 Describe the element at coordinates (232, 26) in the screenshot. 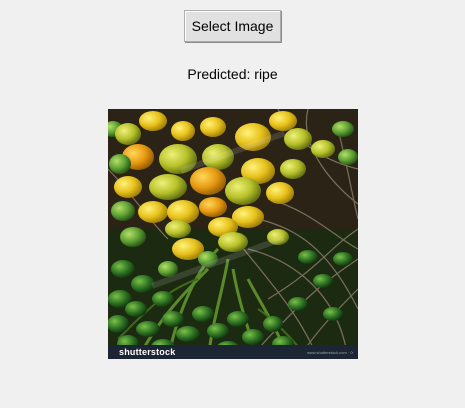

I see `select-image-button: Select Image` at that location.